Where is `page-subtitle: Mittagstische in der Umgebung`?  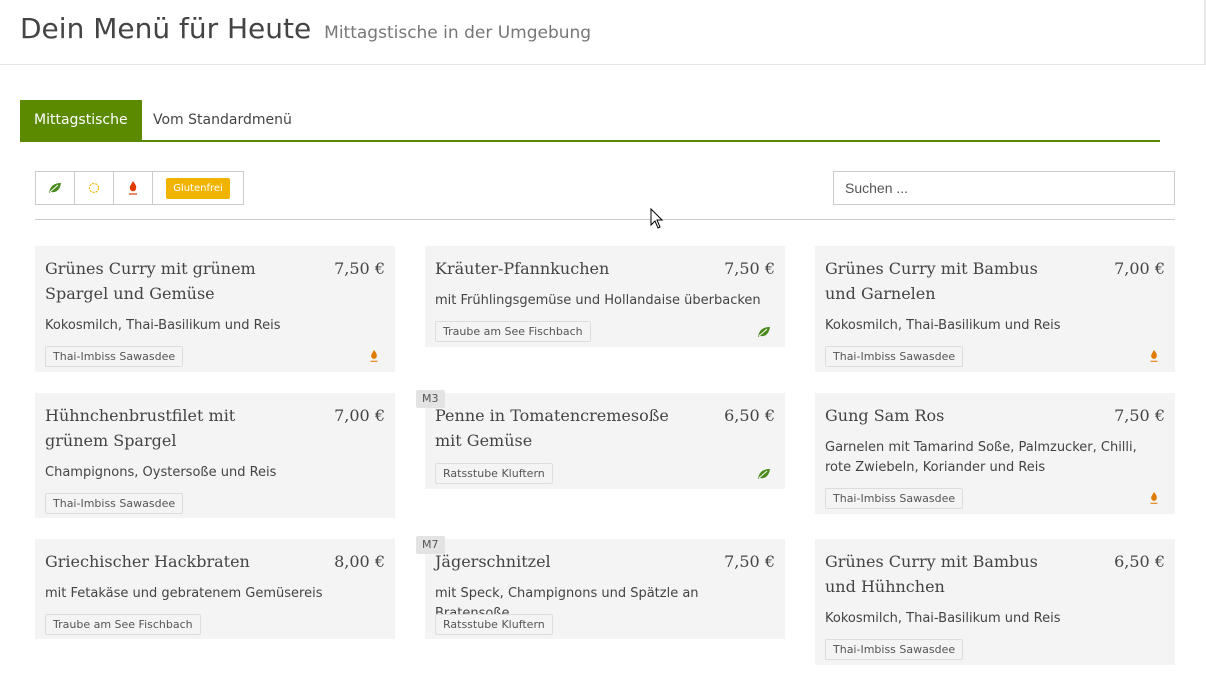 page-subtitle: Mittagstische in der Umgebung is located at coordinates (458, 33).